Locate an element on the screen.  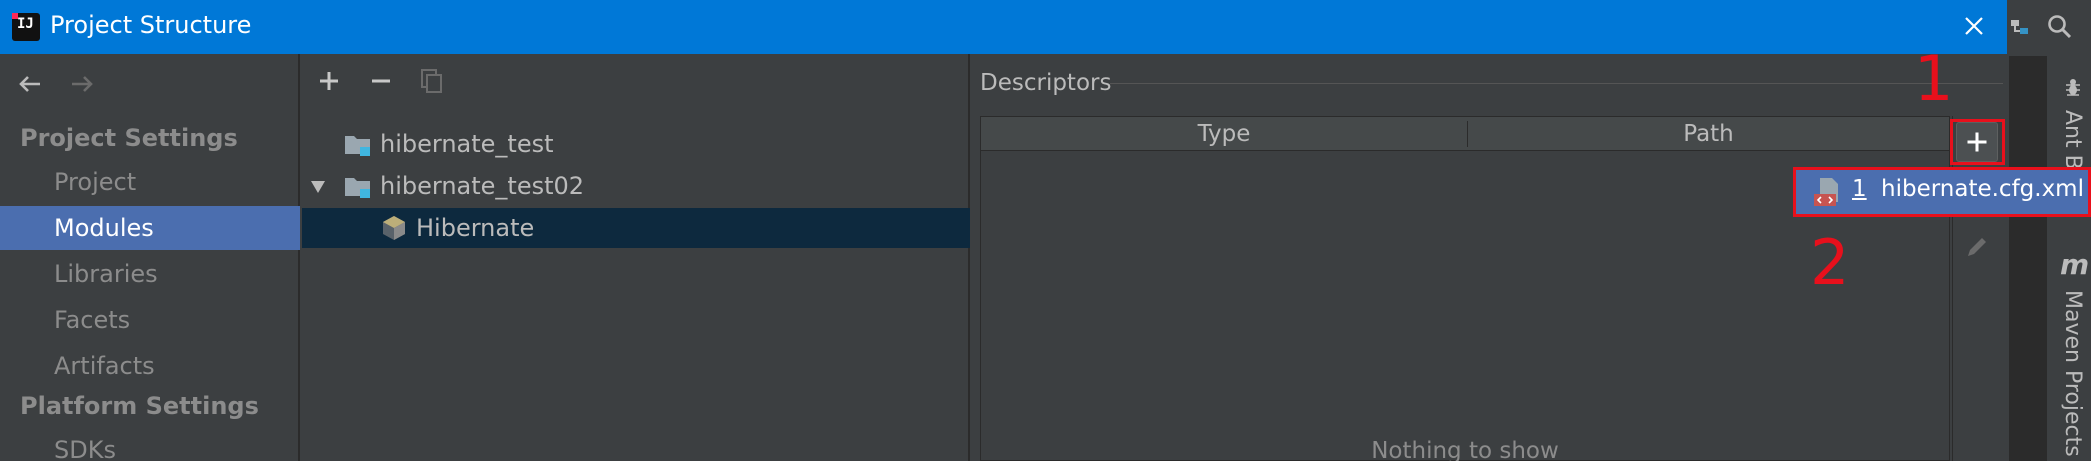
maven-icon: m is located at coordinates (2074, 264).